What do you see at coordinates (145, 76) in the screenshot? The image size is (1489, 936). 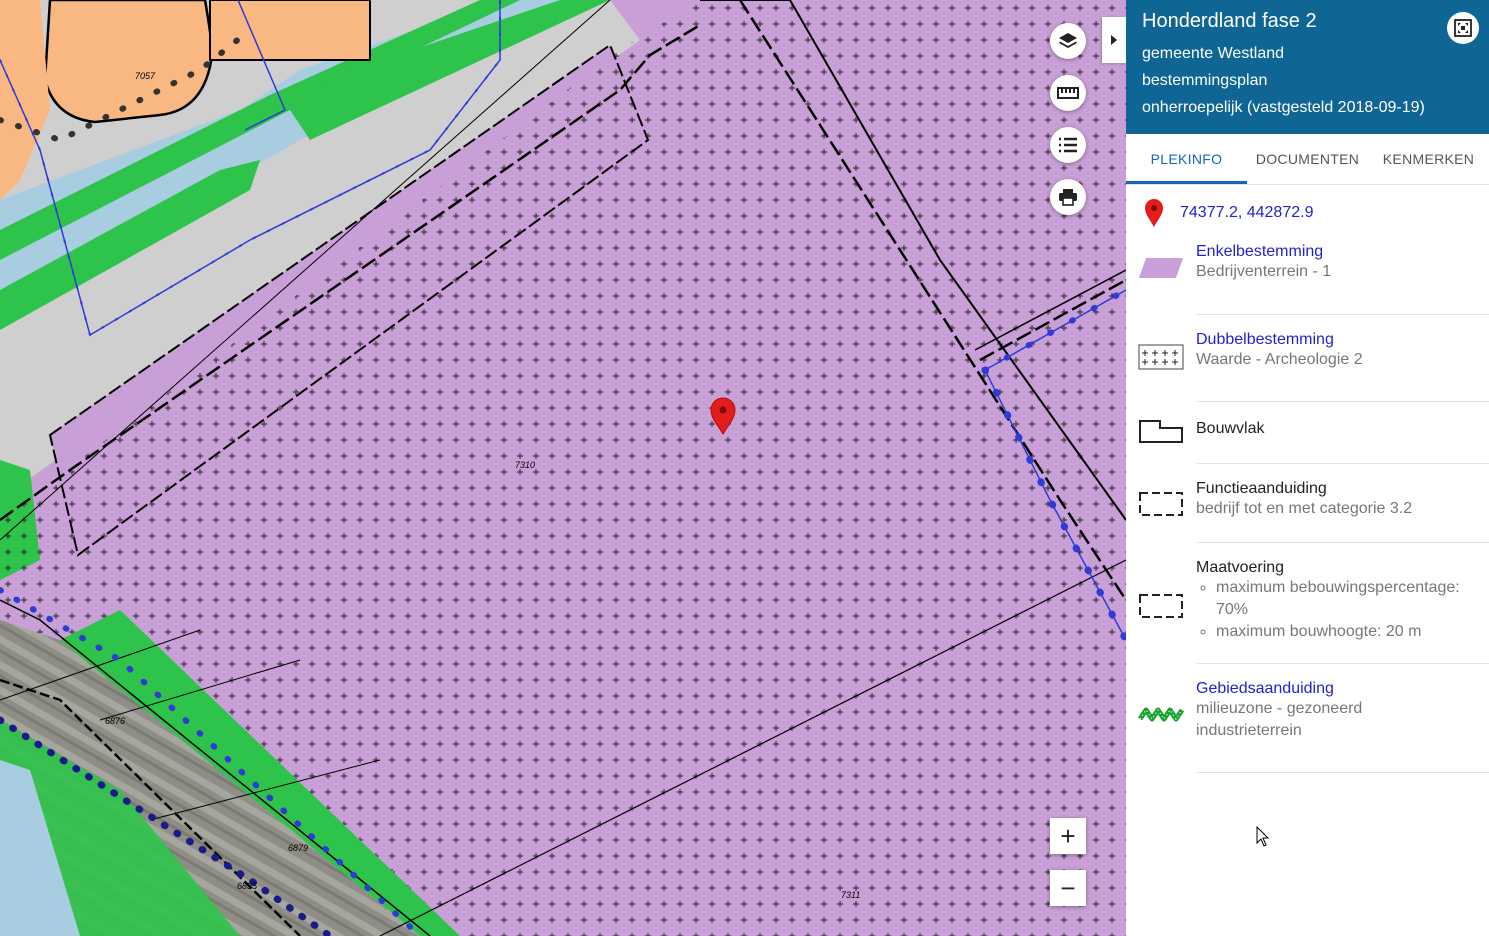 I see `parcel-label: 7057` at bounding box center [145, 76].